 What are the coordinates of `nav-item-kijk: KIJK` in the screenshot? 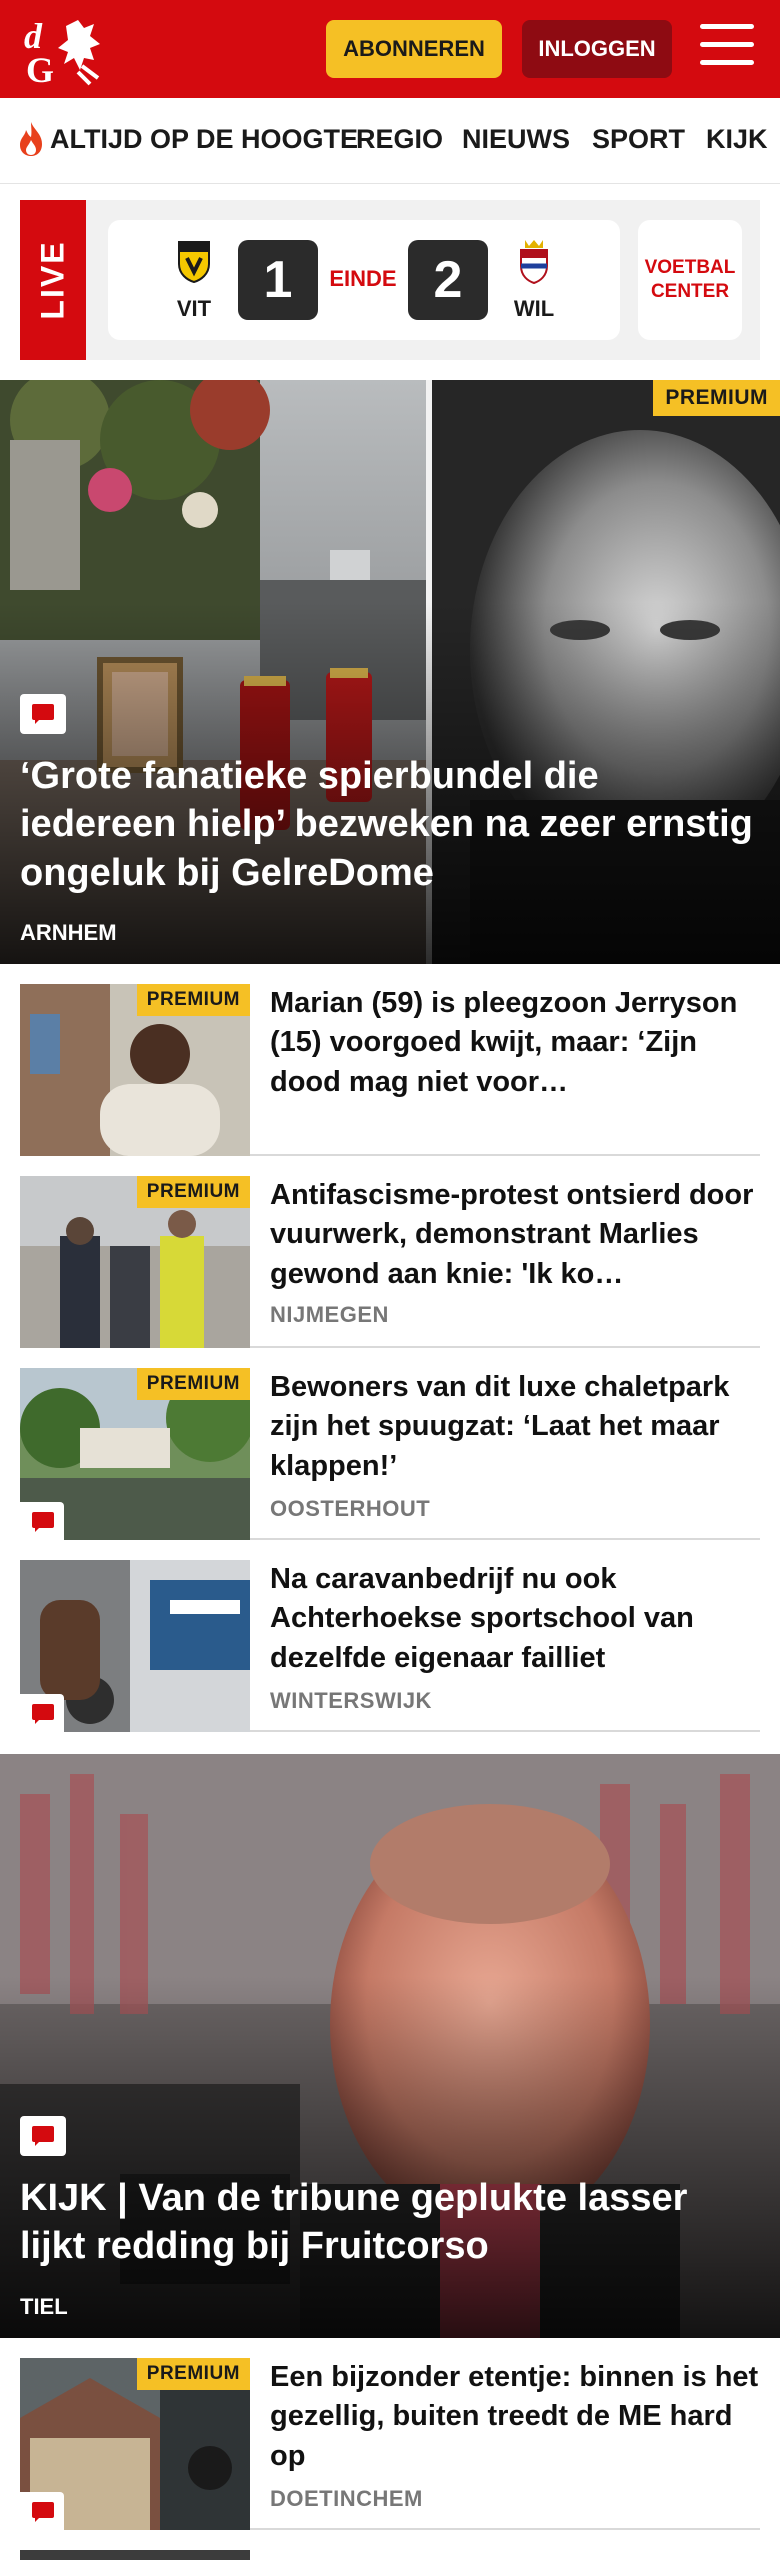 It's located at (737, 139).